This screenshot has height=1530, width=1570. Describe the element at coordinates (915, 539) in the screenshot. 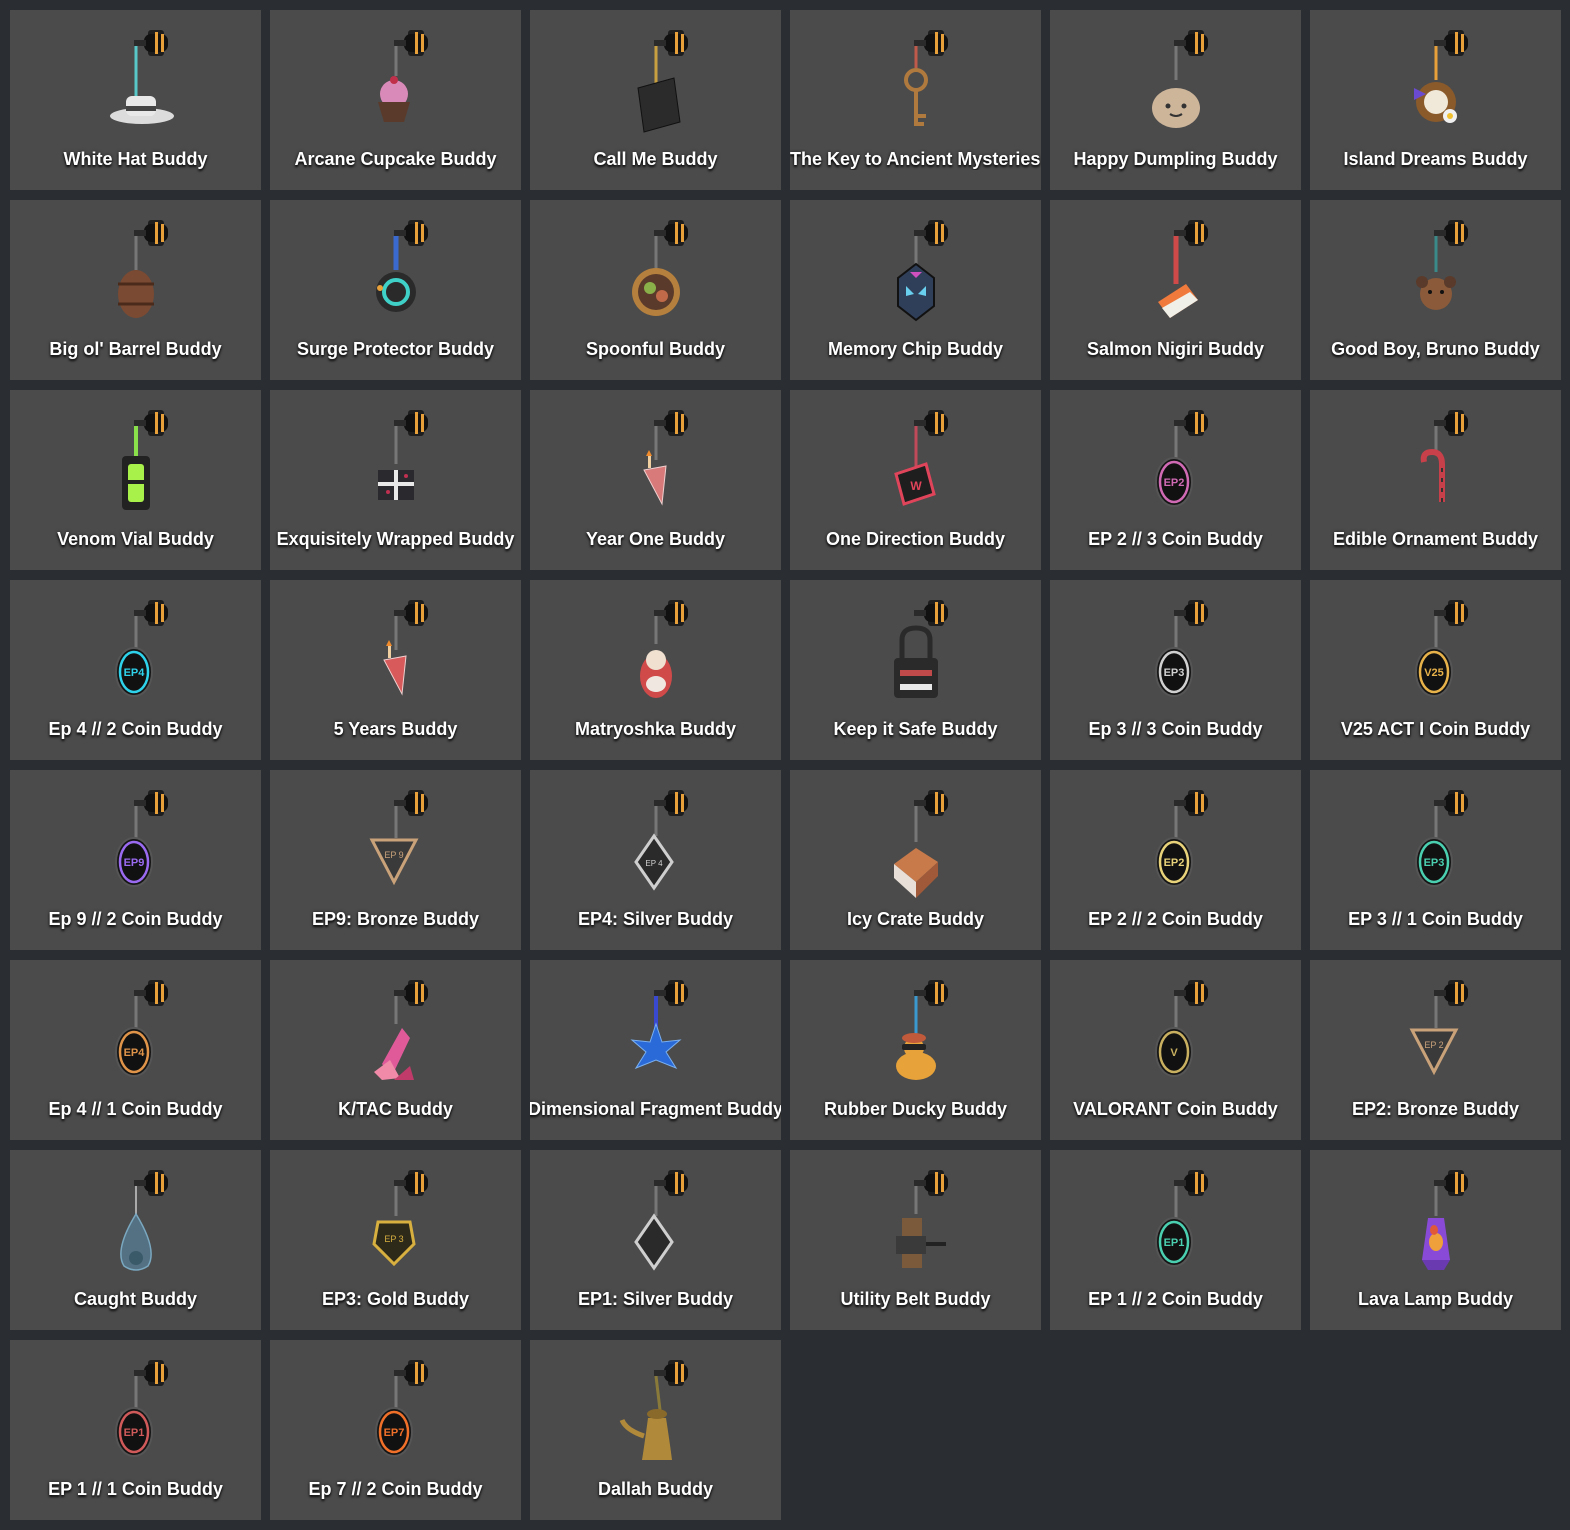

I see `buddy-name: One Direction Buddy` at that location.